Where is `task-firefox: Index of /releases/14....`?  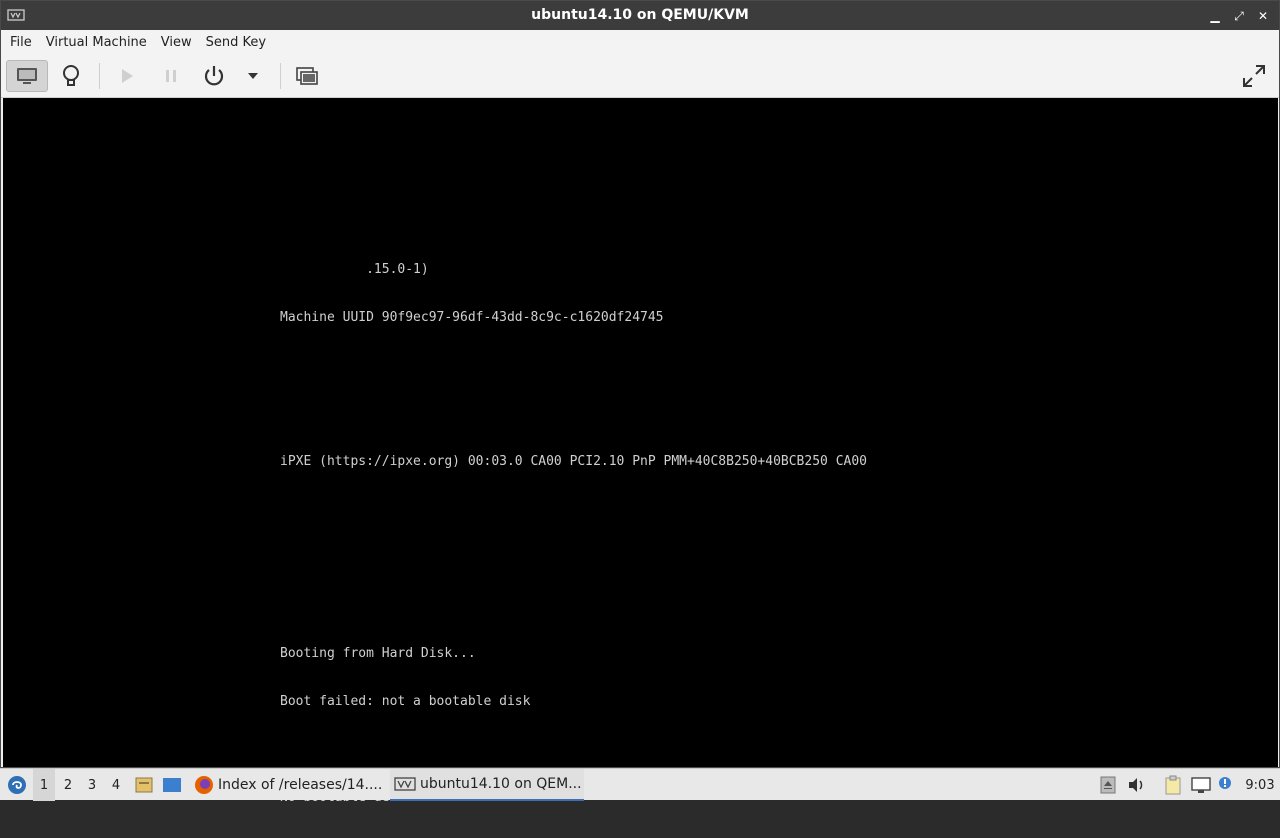
task-firefox: Index of /releases/14.... is located at coordinates (288, 785).